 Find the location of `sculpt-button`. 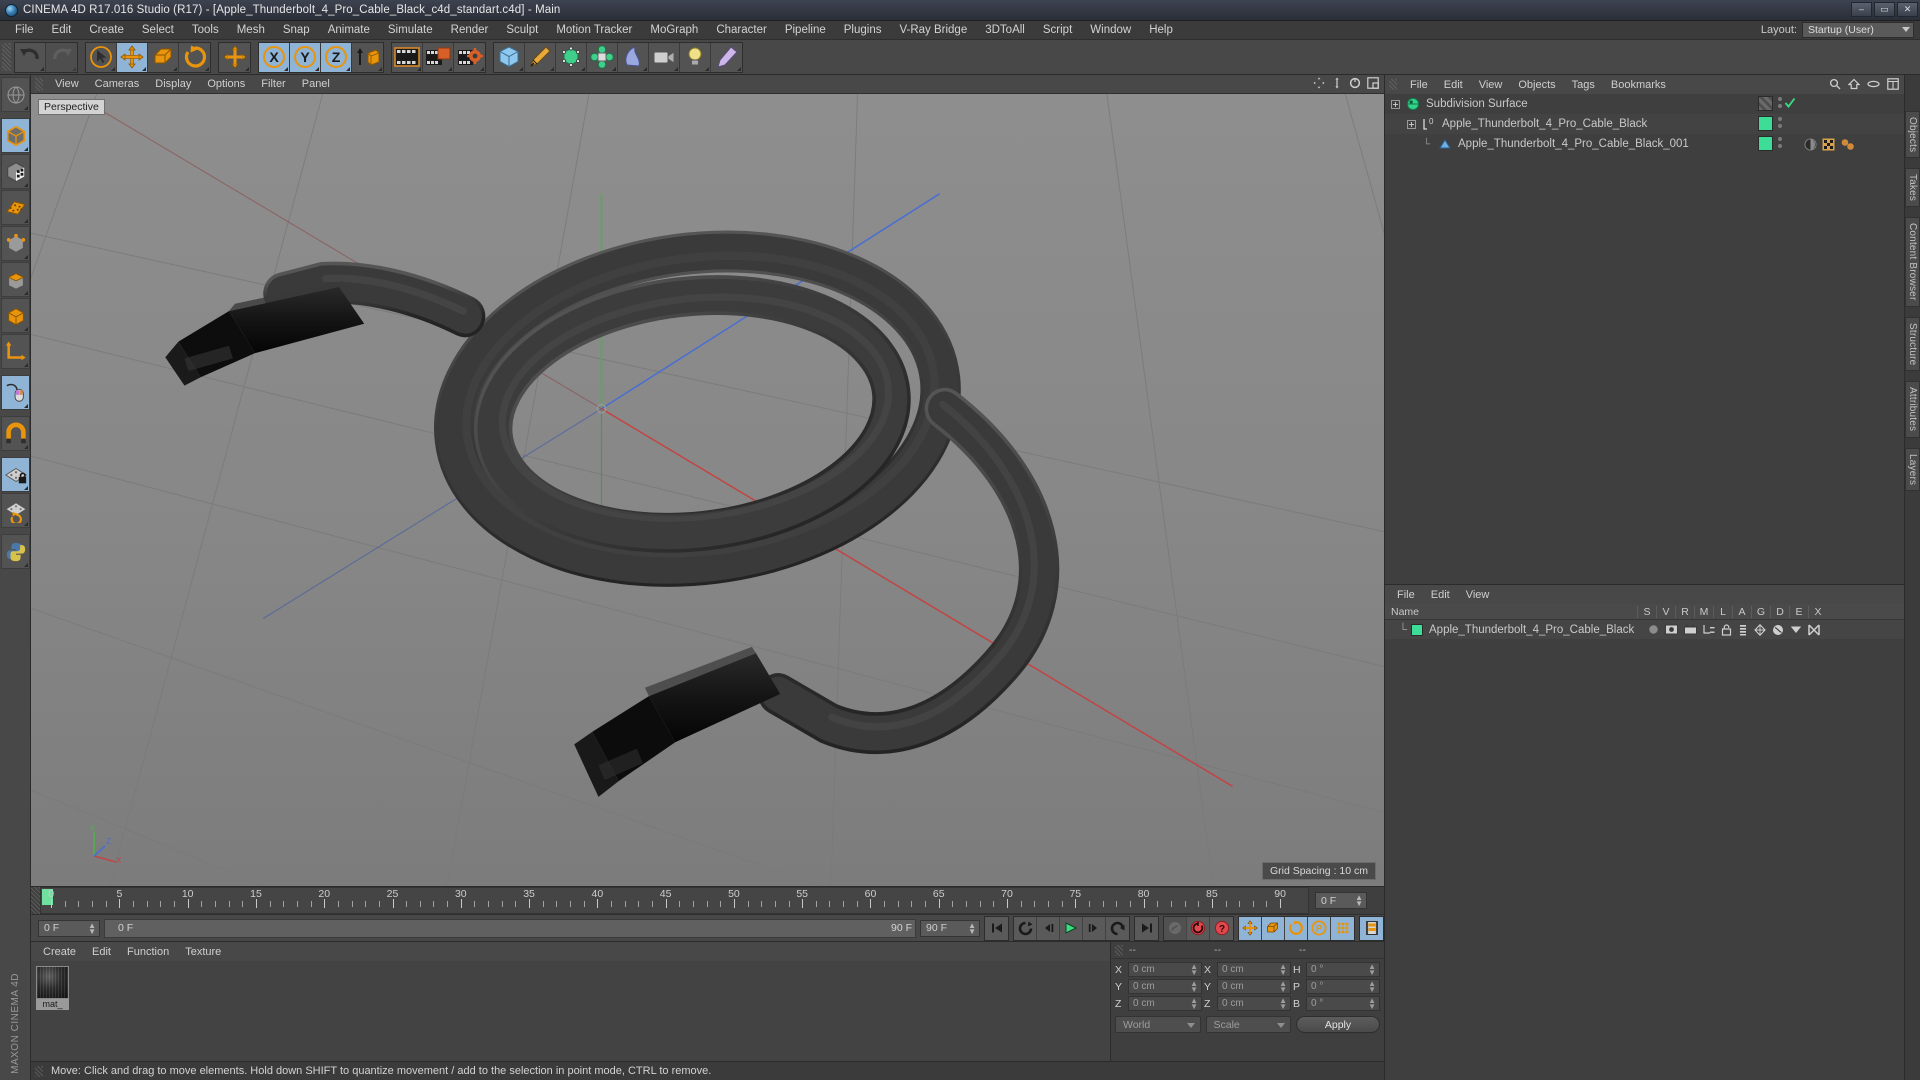

sculpt-button is located at coordinates (726, 57).